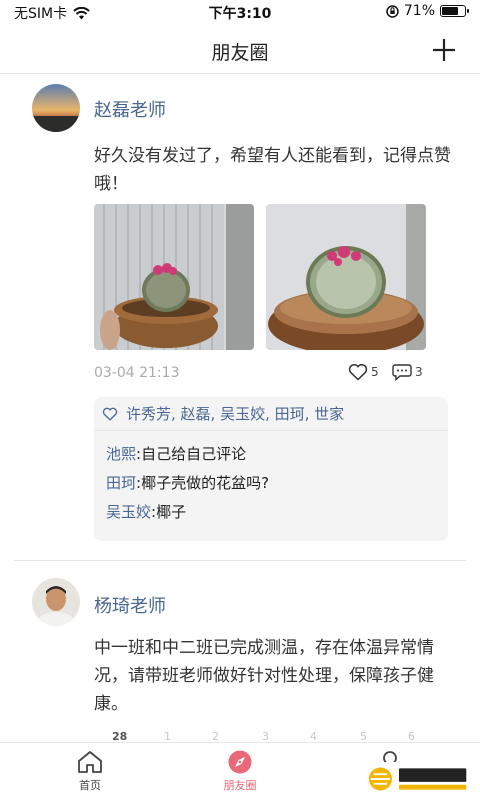 This screenshot has height=800, width=480. What do you see at coordinates (450, 11) in the screenshot?
I see `battery-level` at bounding box center [450, 11].